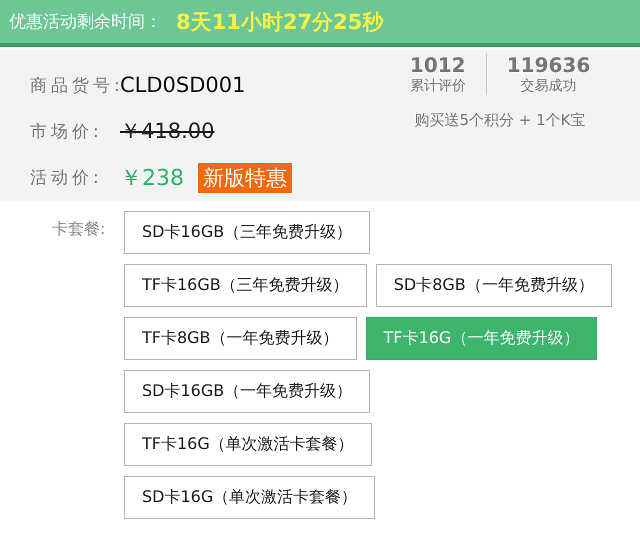  I want to click on package-option: SD卡16GB（一年免费升级）, so click(247, 391).